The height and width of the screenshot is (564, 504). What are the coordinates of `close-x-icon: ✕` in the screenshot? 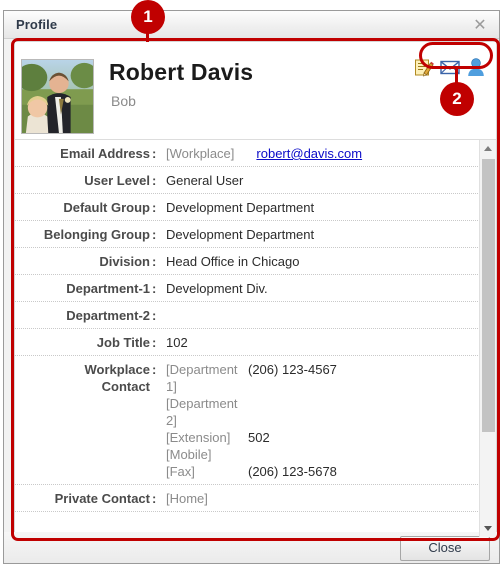 It's located at (480, 25).